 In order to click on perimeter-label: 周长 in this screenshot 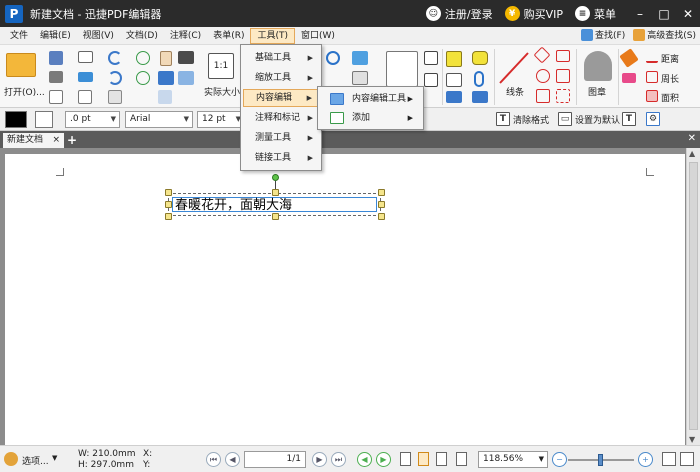, I will do `click(670, 78)`.